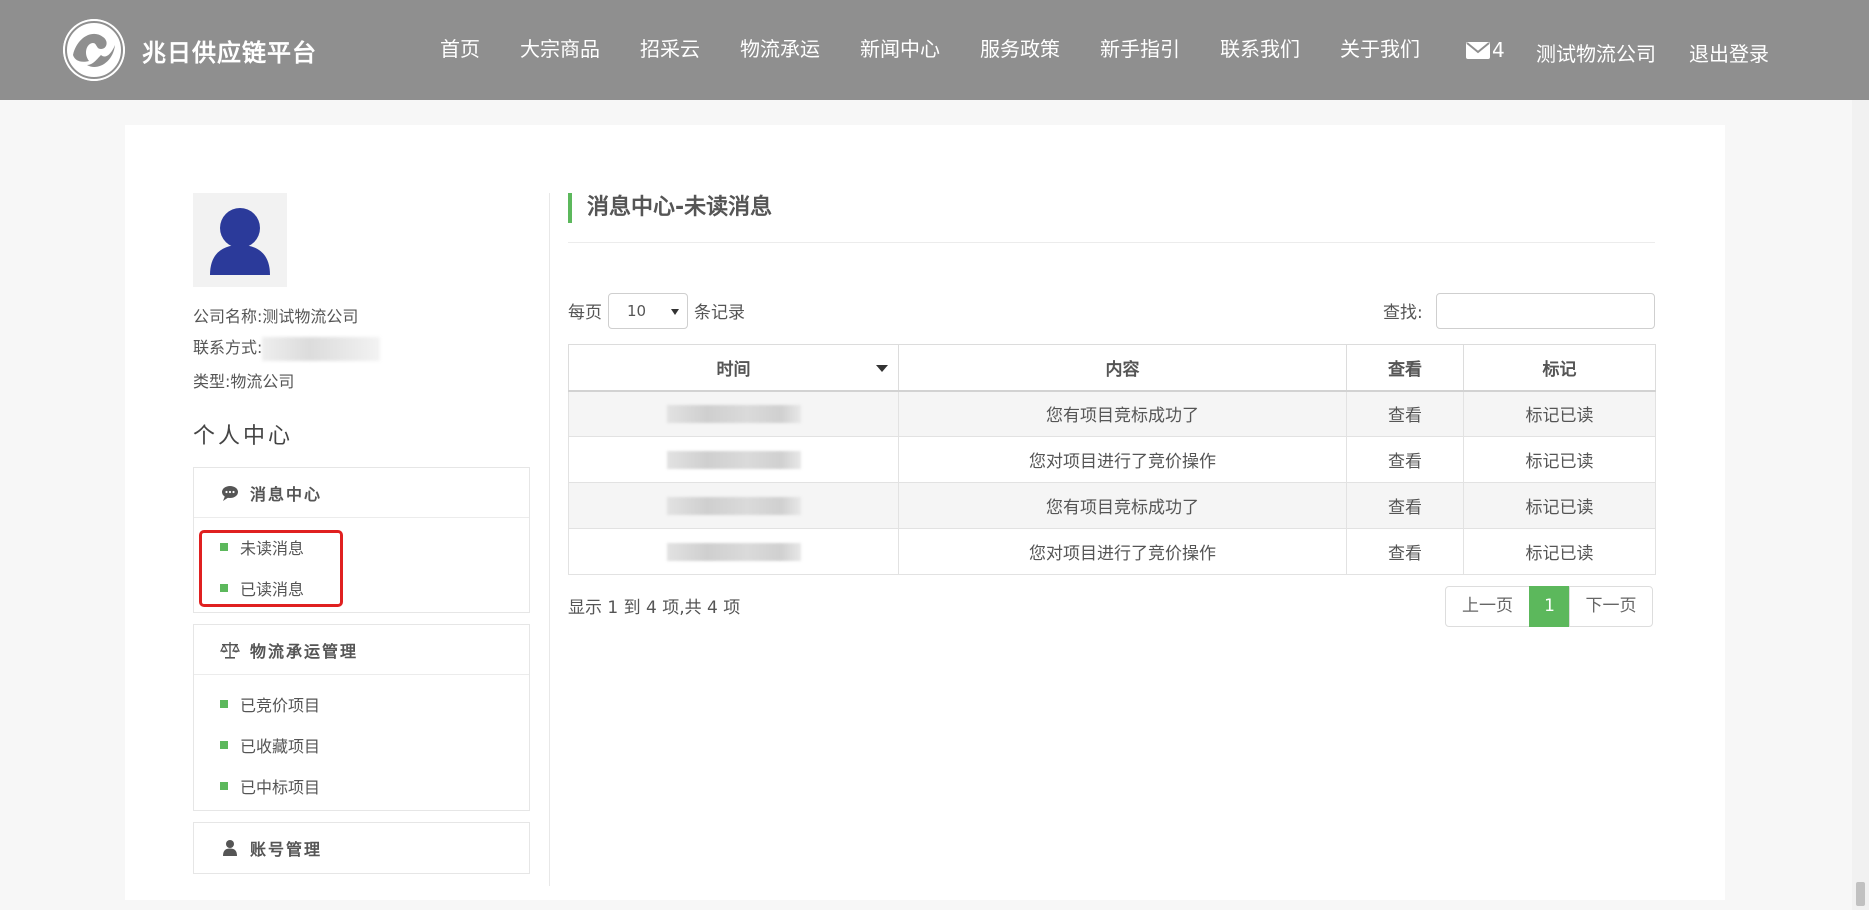  What do you see at coordinates (94, 50) in the screenshot?
I see `logo-icon` at bounding box center [94, 50].